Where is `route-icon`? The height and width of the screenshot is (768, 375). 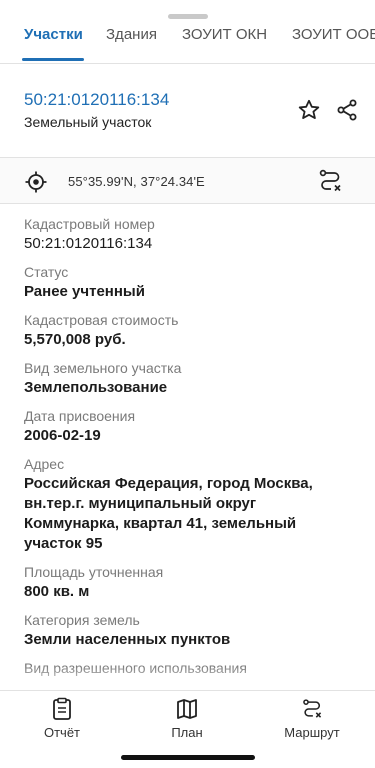 route-icon is located at coordinates (312, 708).